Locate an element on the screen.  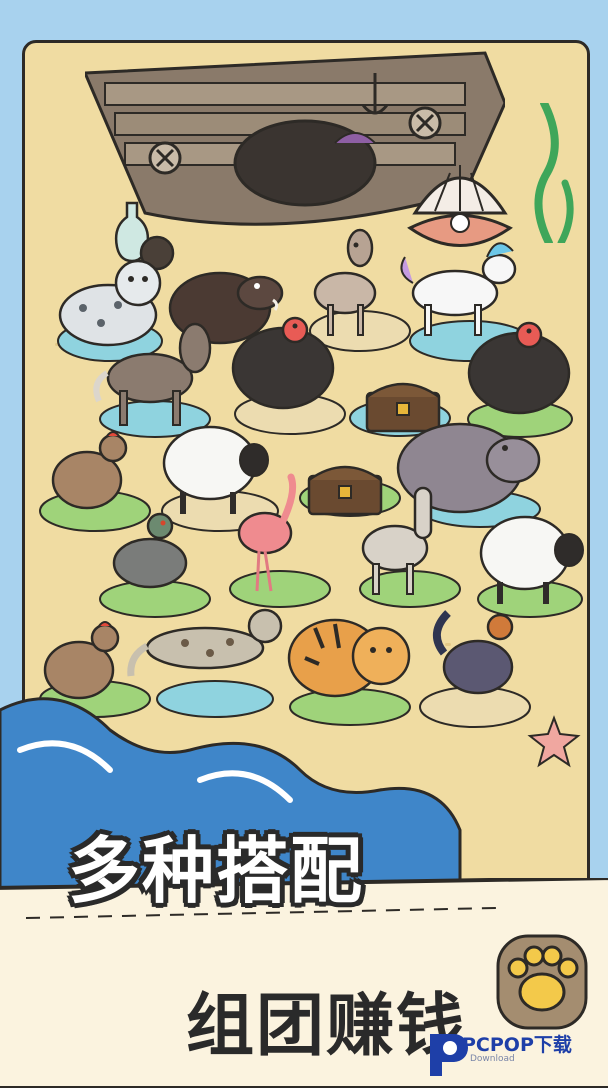
chicken-animal is located at coordinates (90, 473).